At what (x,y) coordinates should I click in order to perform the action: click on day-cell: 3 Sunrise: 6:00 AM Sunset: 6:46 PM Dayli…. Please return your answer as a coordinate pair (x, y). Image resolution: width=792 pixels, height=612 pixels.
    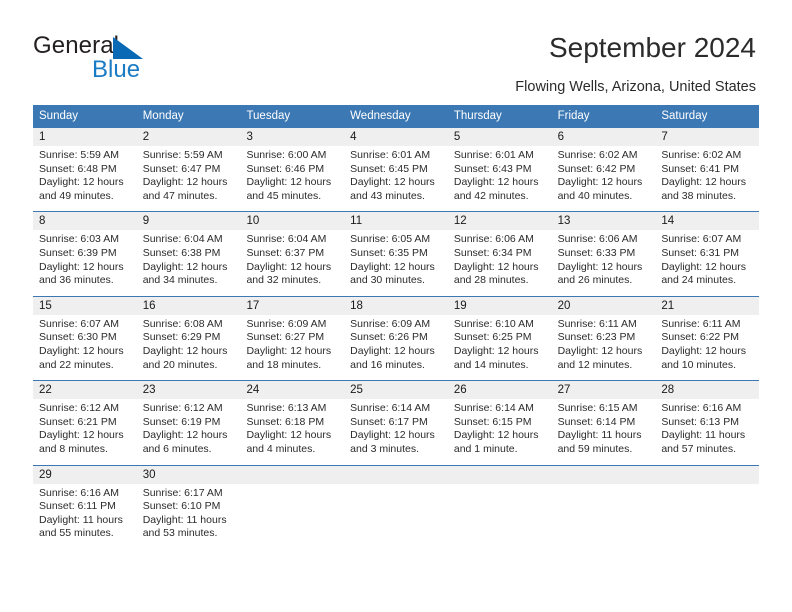
    Looking at the image, I should click on (292, 165).